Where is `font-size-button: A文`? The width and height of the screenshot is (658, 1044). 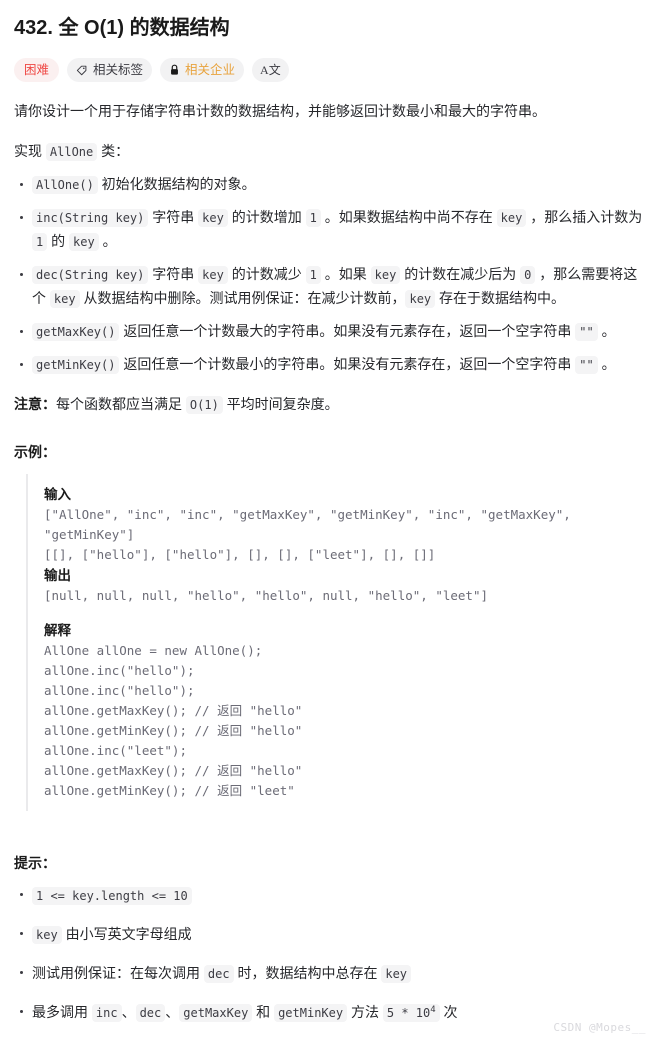
font-size-button: A文 is located at coordinates (270, 70).